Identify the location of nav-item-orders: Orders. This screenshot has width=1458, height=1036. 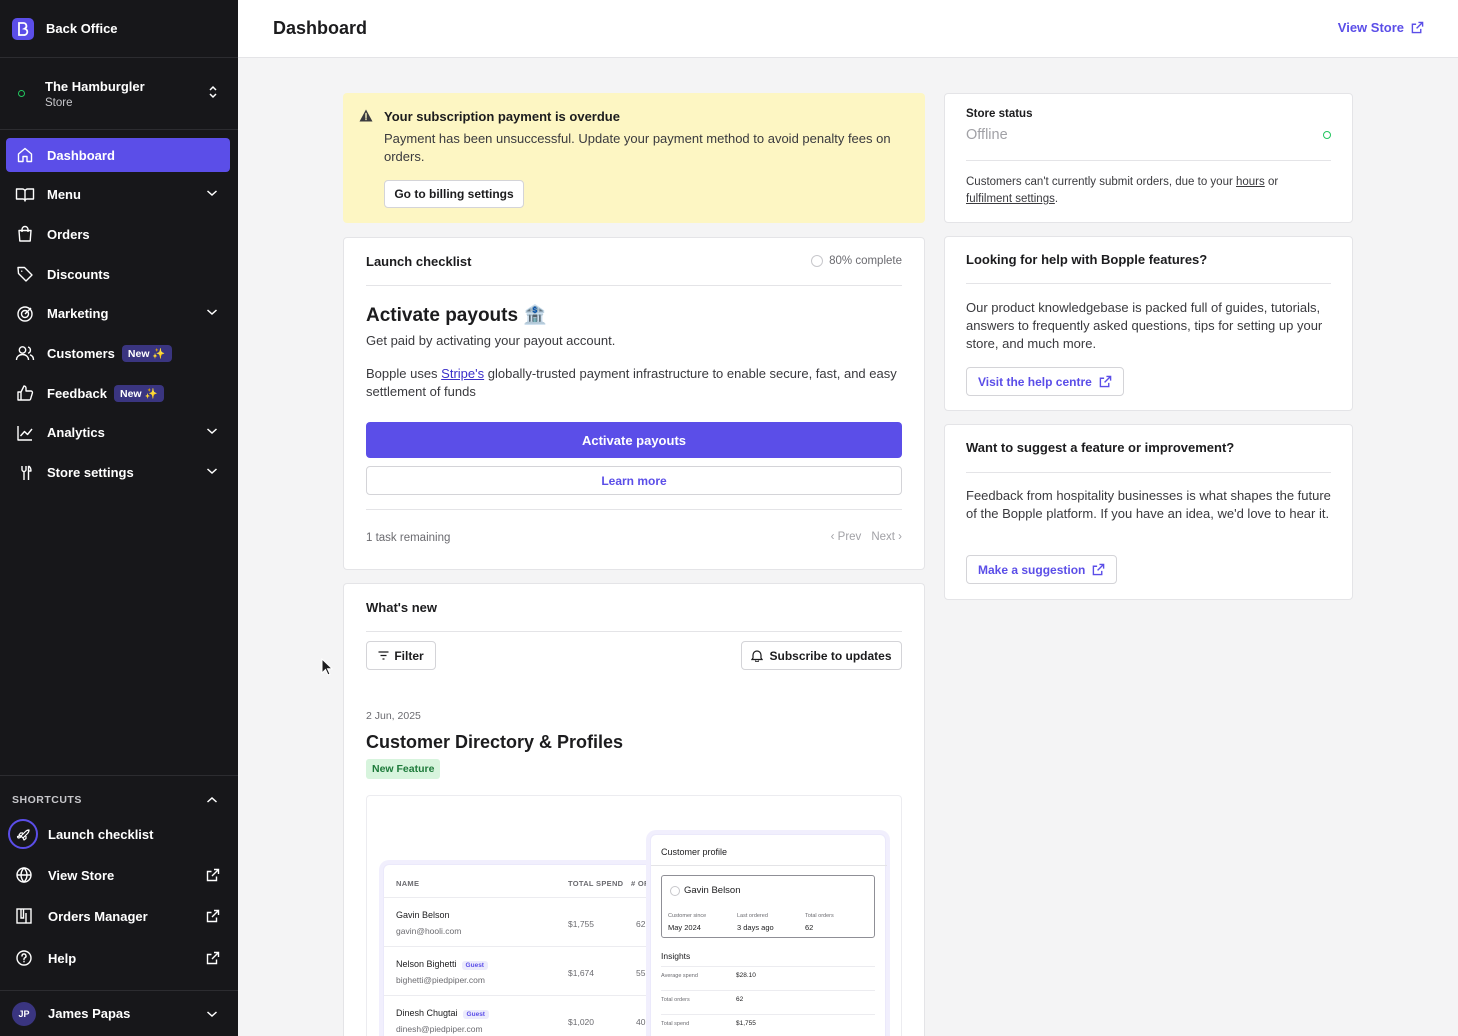
(118, 234).